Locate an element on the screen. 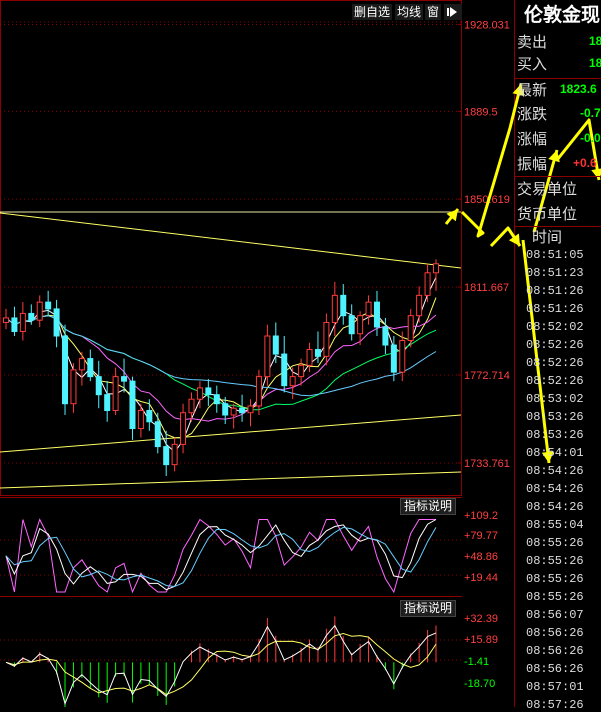 This screenshot has width=601, height=712. delete-watchlist-button: 删自选 is located at coordinates (372, 12).